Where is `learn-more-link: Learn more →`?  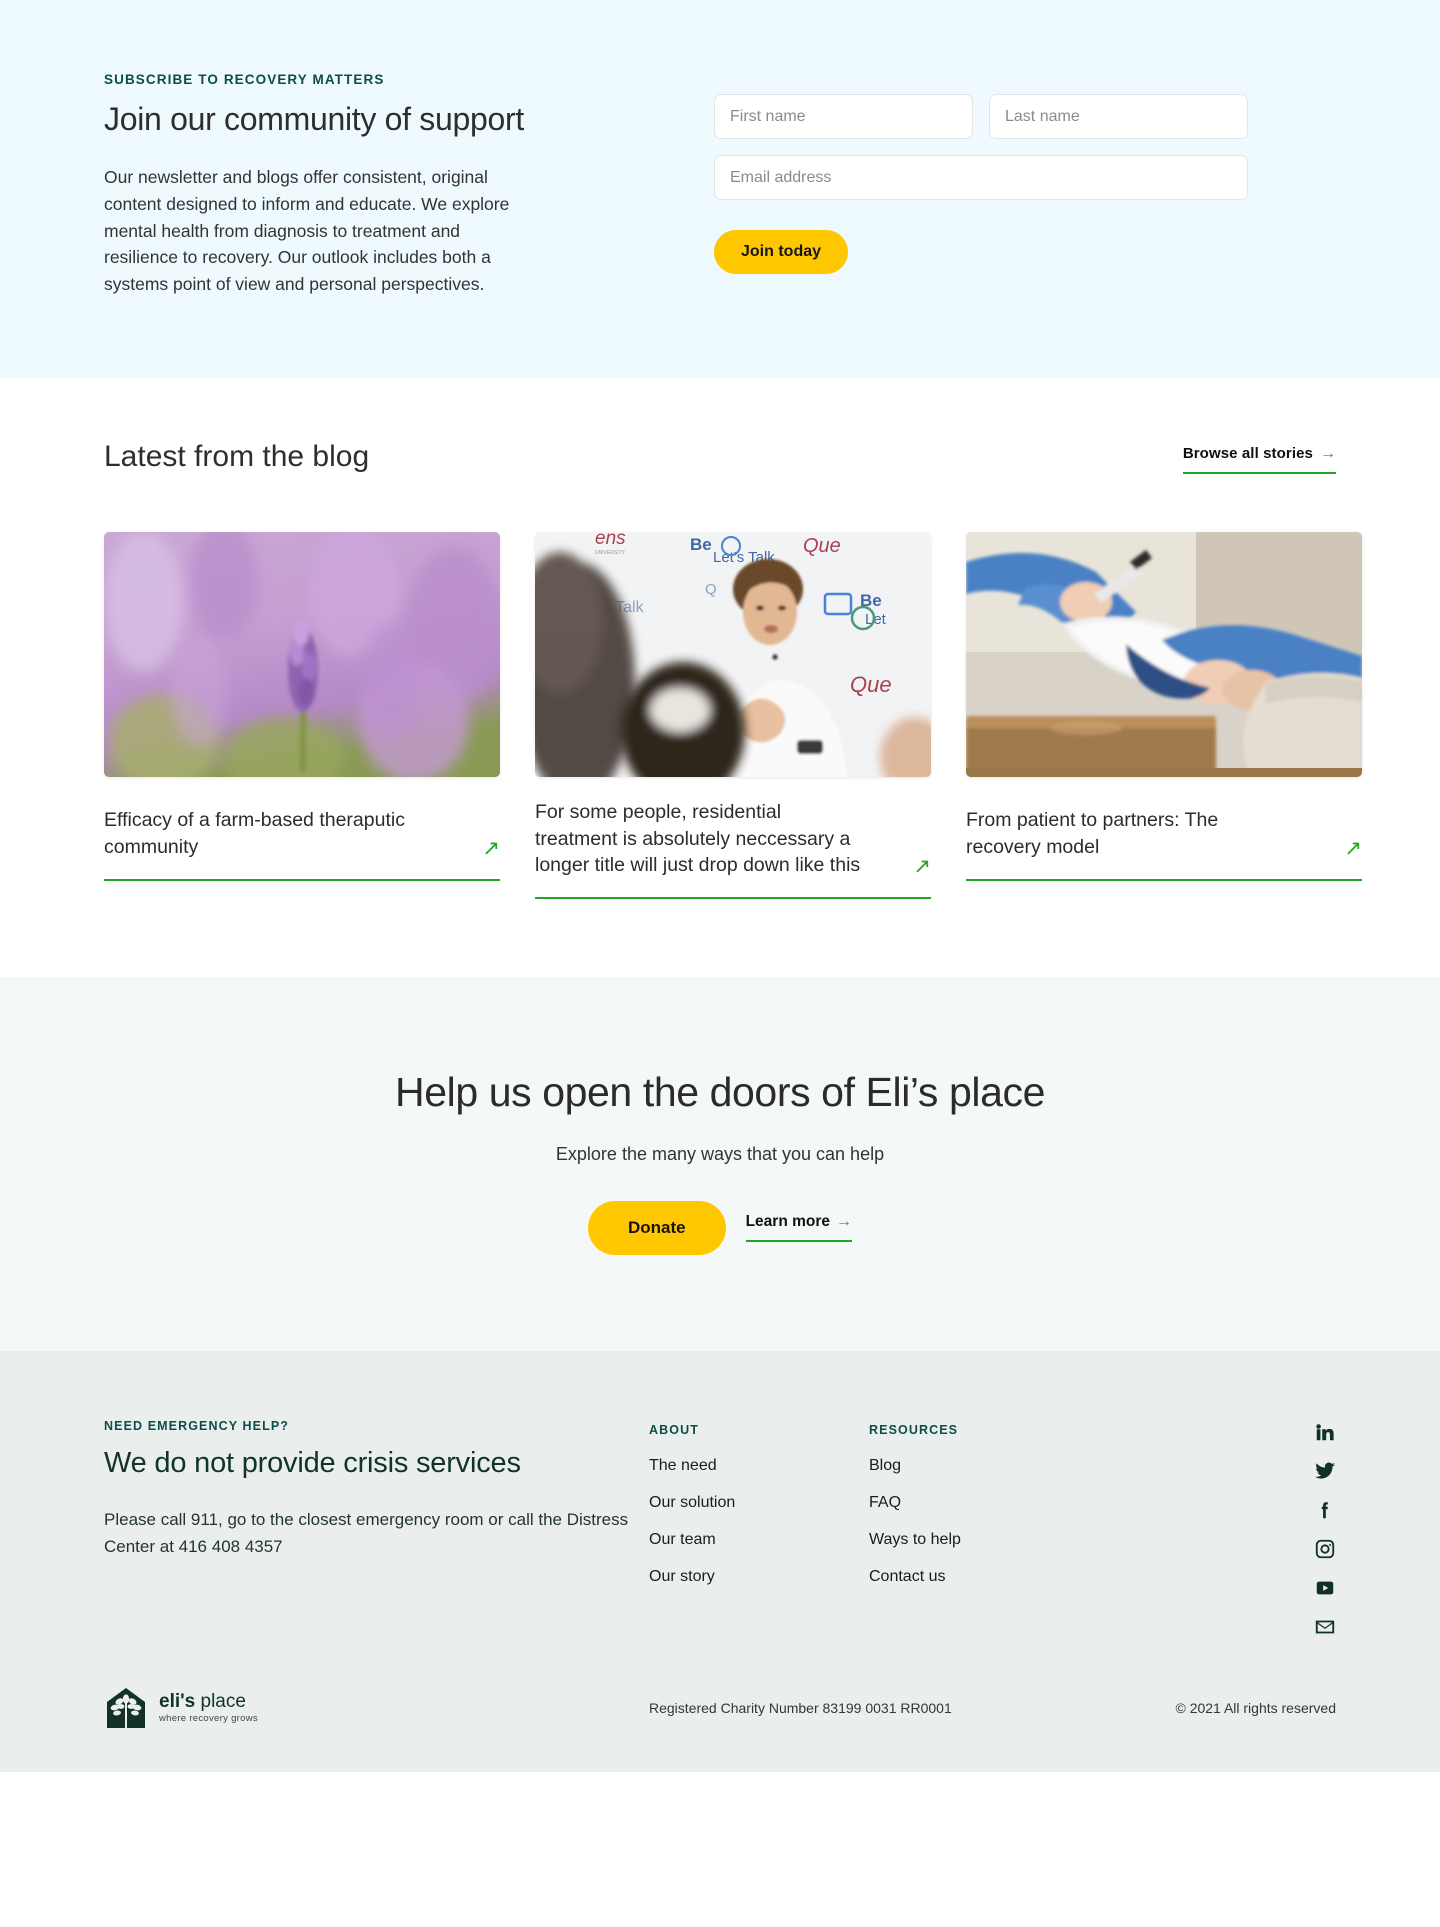
learn-more-link: Learn more → is located at coordinates (799, 1228).